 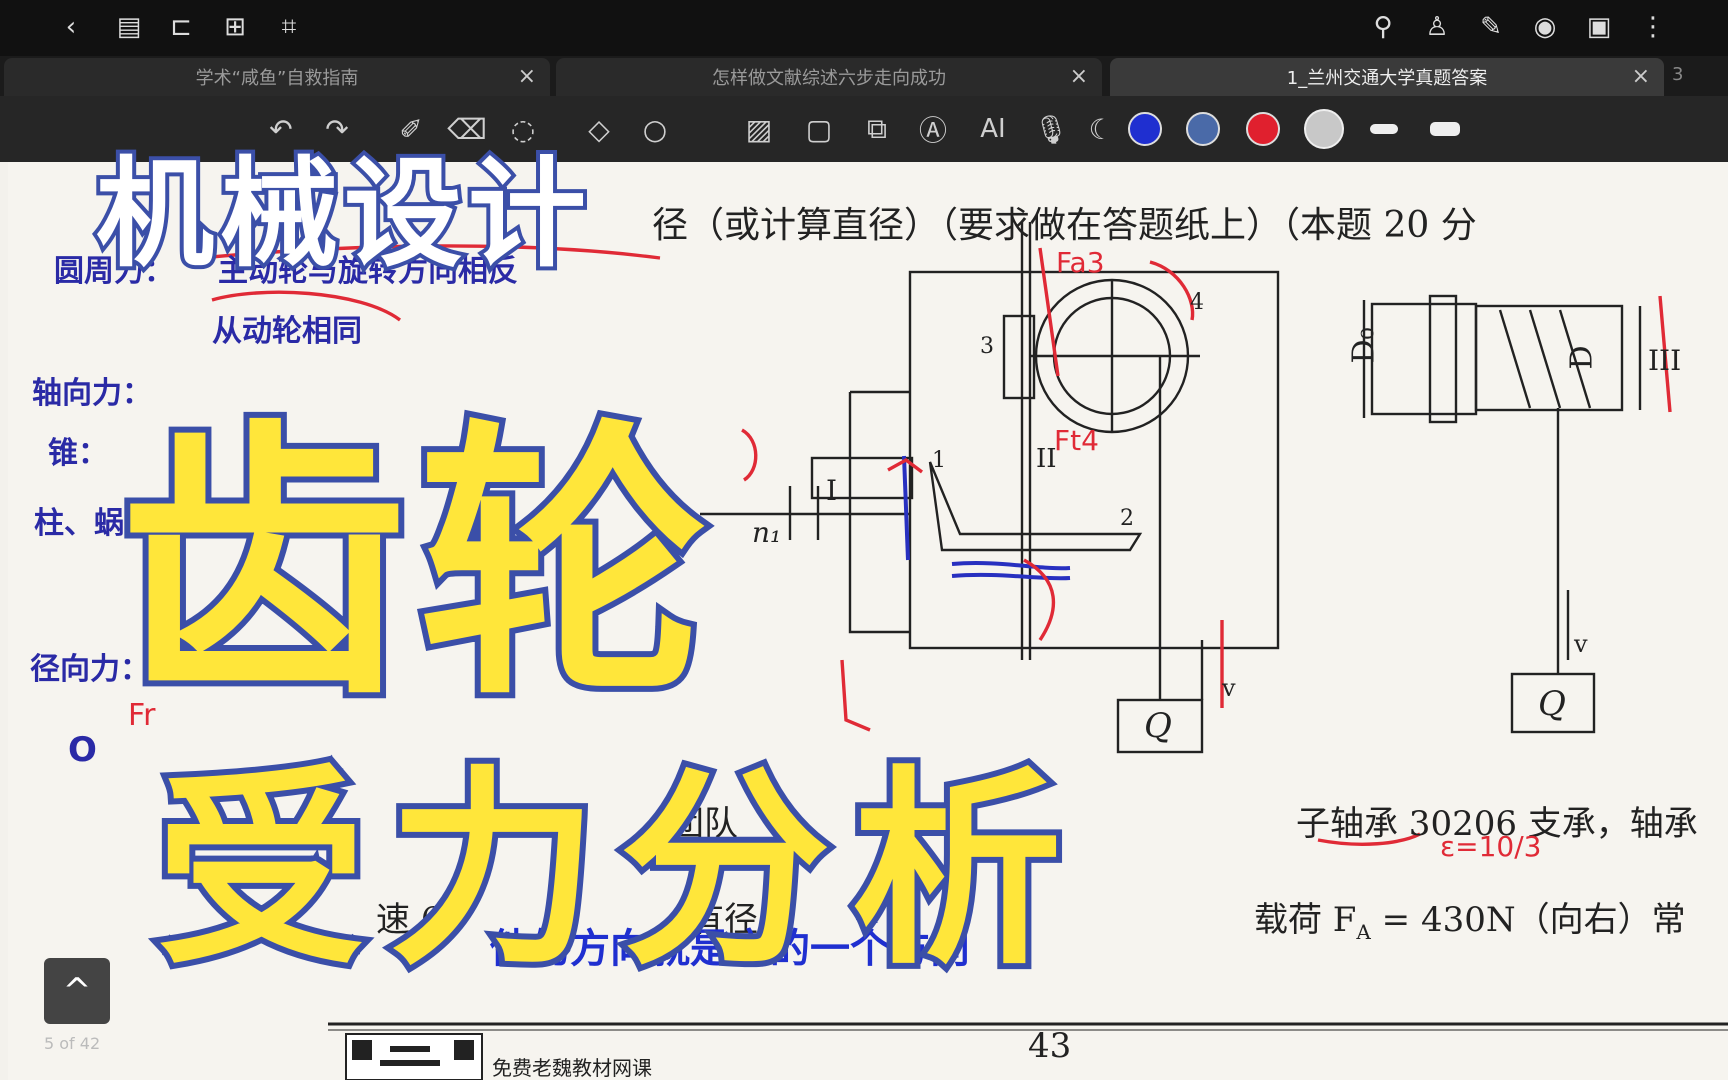 What do you see at coordinates (415, 566) in the screenshot?
I see `overlay-title-main: 齿轮` at bounding box center [415, 566].